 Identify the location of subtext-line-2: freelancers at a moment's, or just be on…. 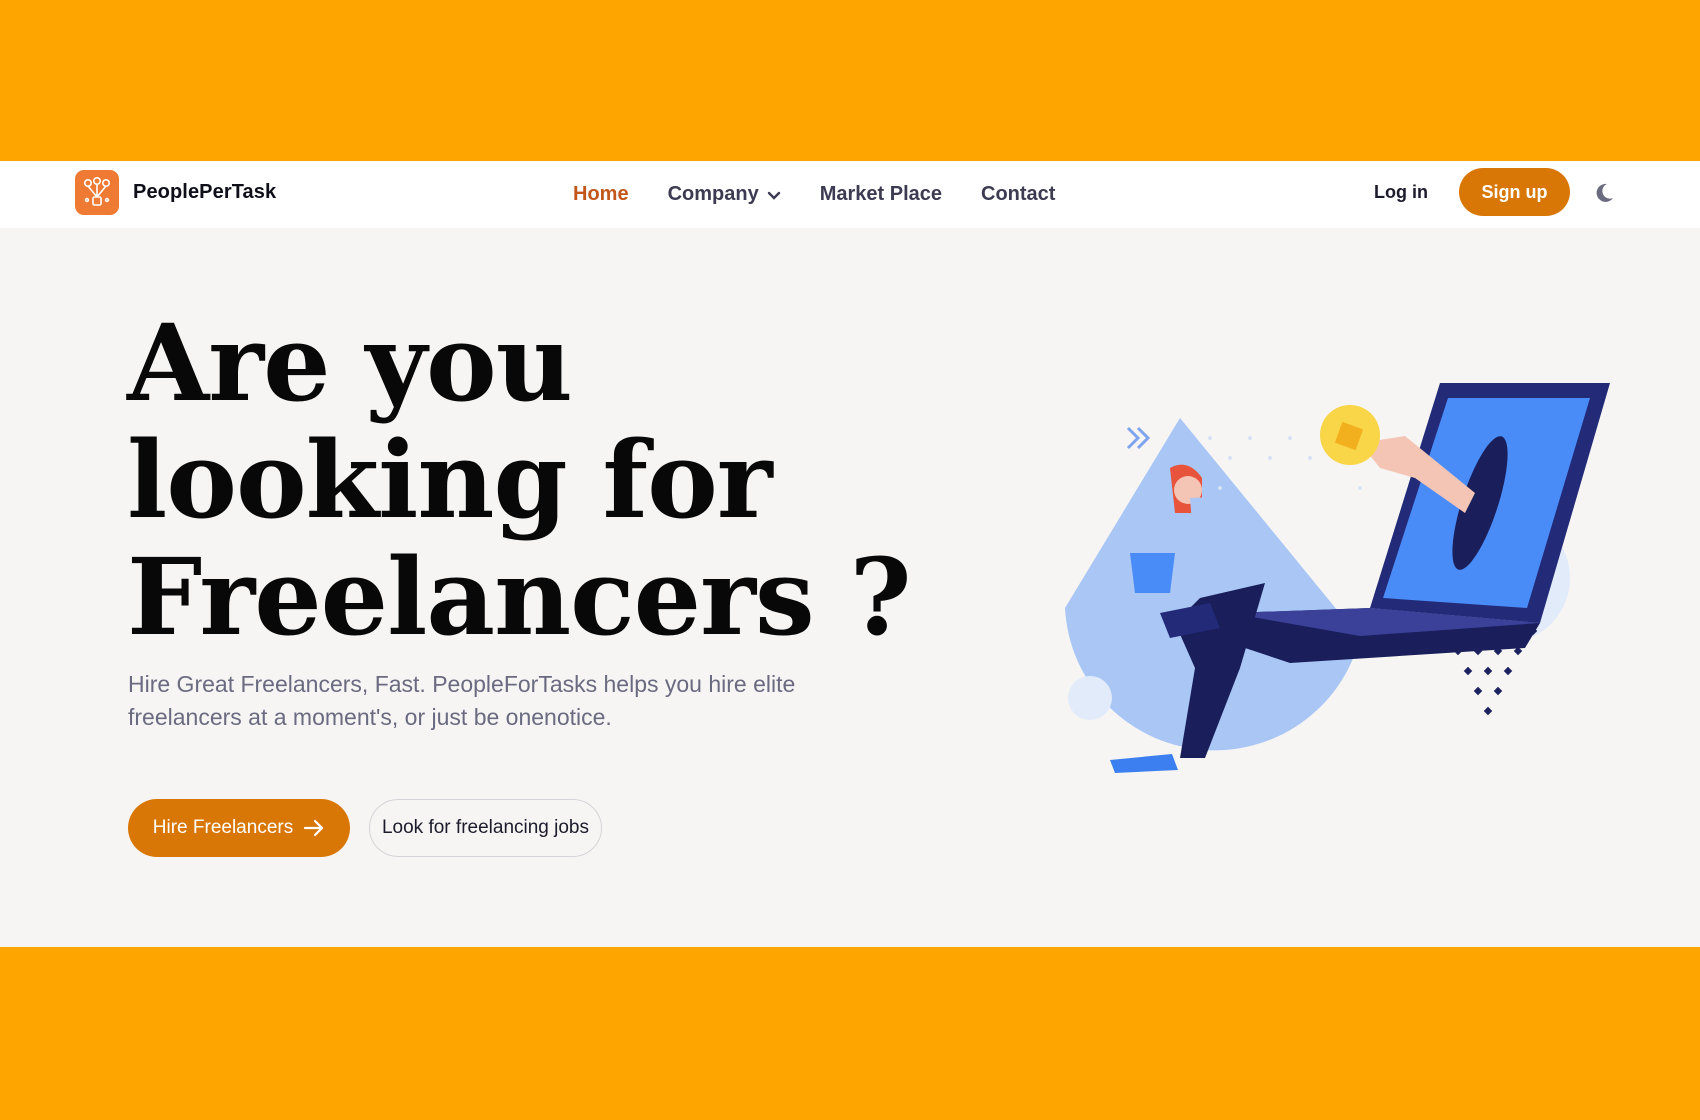
(370, 717).